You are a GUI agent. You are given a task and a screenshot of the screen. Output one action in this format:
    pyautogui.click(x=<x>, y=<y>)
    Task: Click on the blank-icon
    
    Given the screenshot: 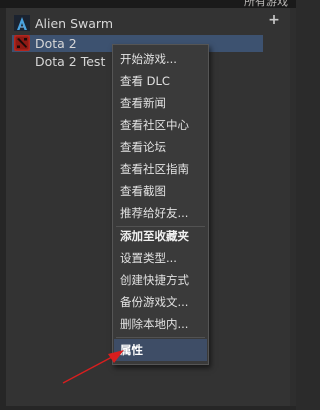 What is the action you would take?
    pyautogui.click(x=22, y=61)
    